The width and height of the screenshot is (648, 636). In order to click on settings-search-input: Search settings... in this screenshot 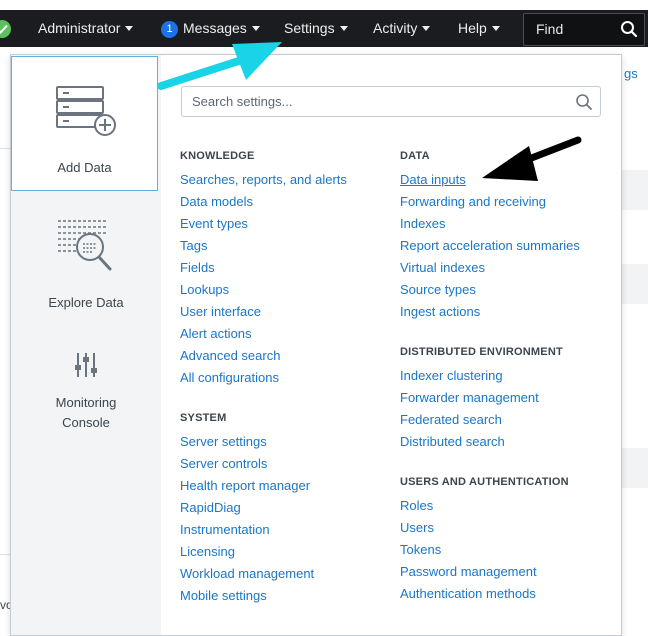, I will do `click(391, 101)`.